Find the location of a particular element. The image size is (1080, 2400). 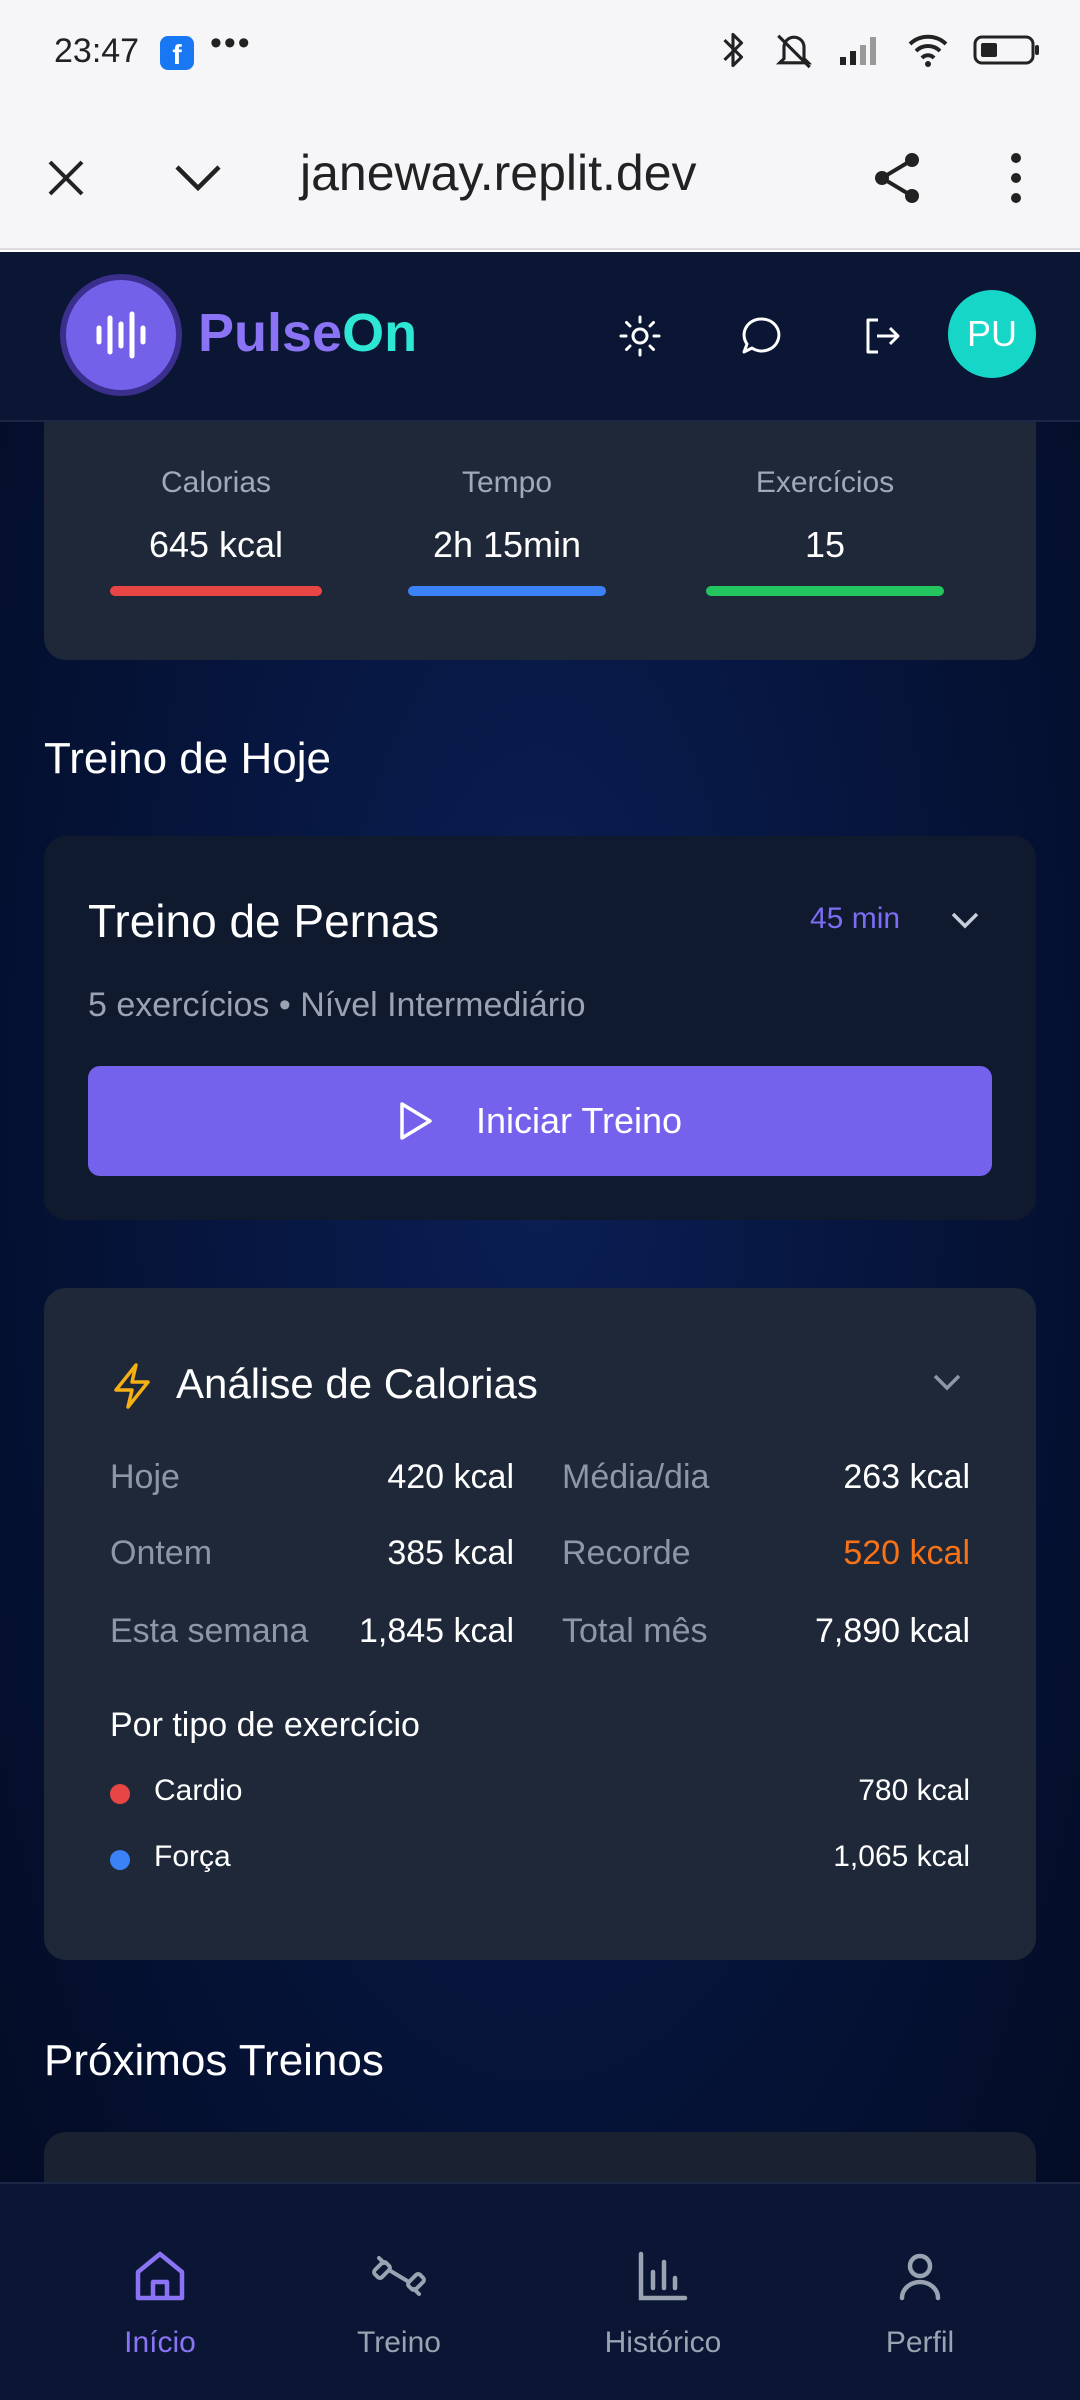

nav-history: Histórico is located at coordinates (663, 2303).